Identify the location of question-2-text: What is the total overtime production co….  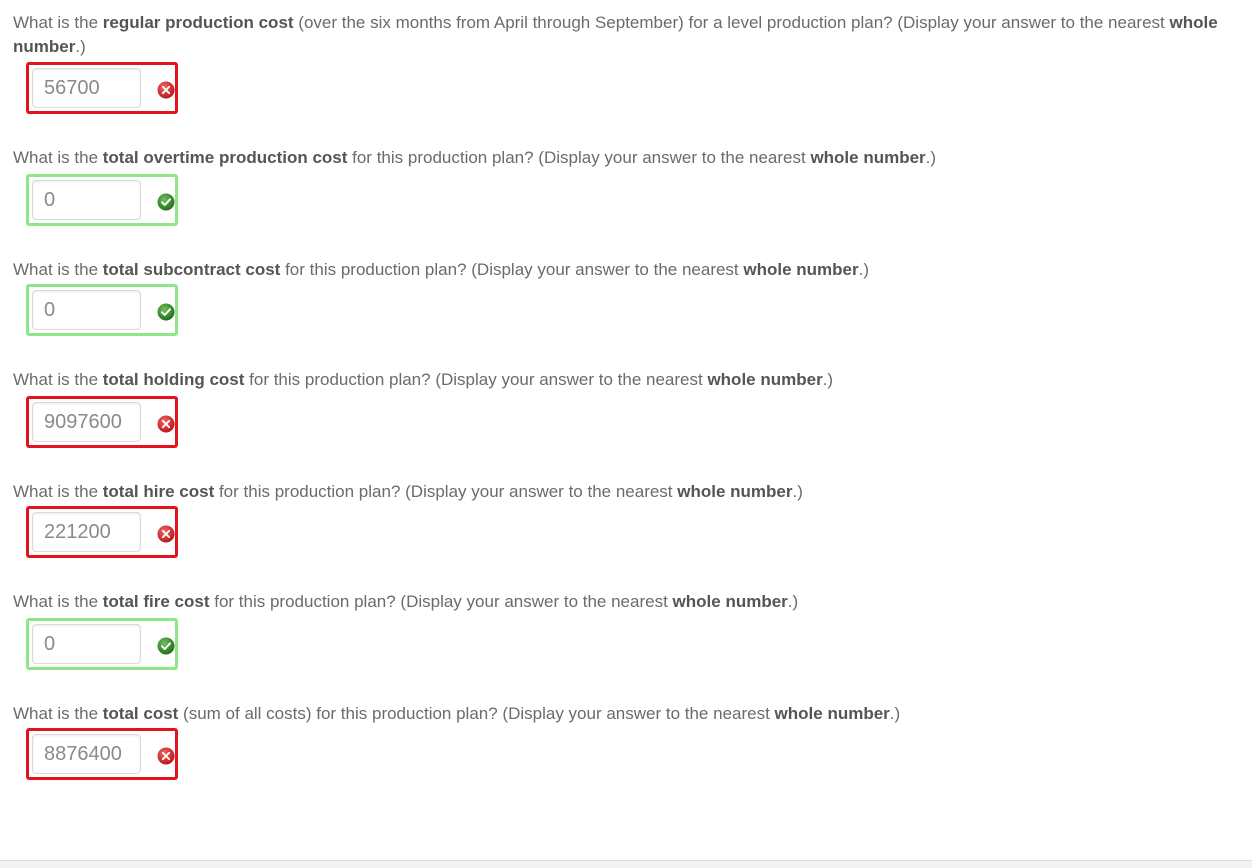
(475, 157).